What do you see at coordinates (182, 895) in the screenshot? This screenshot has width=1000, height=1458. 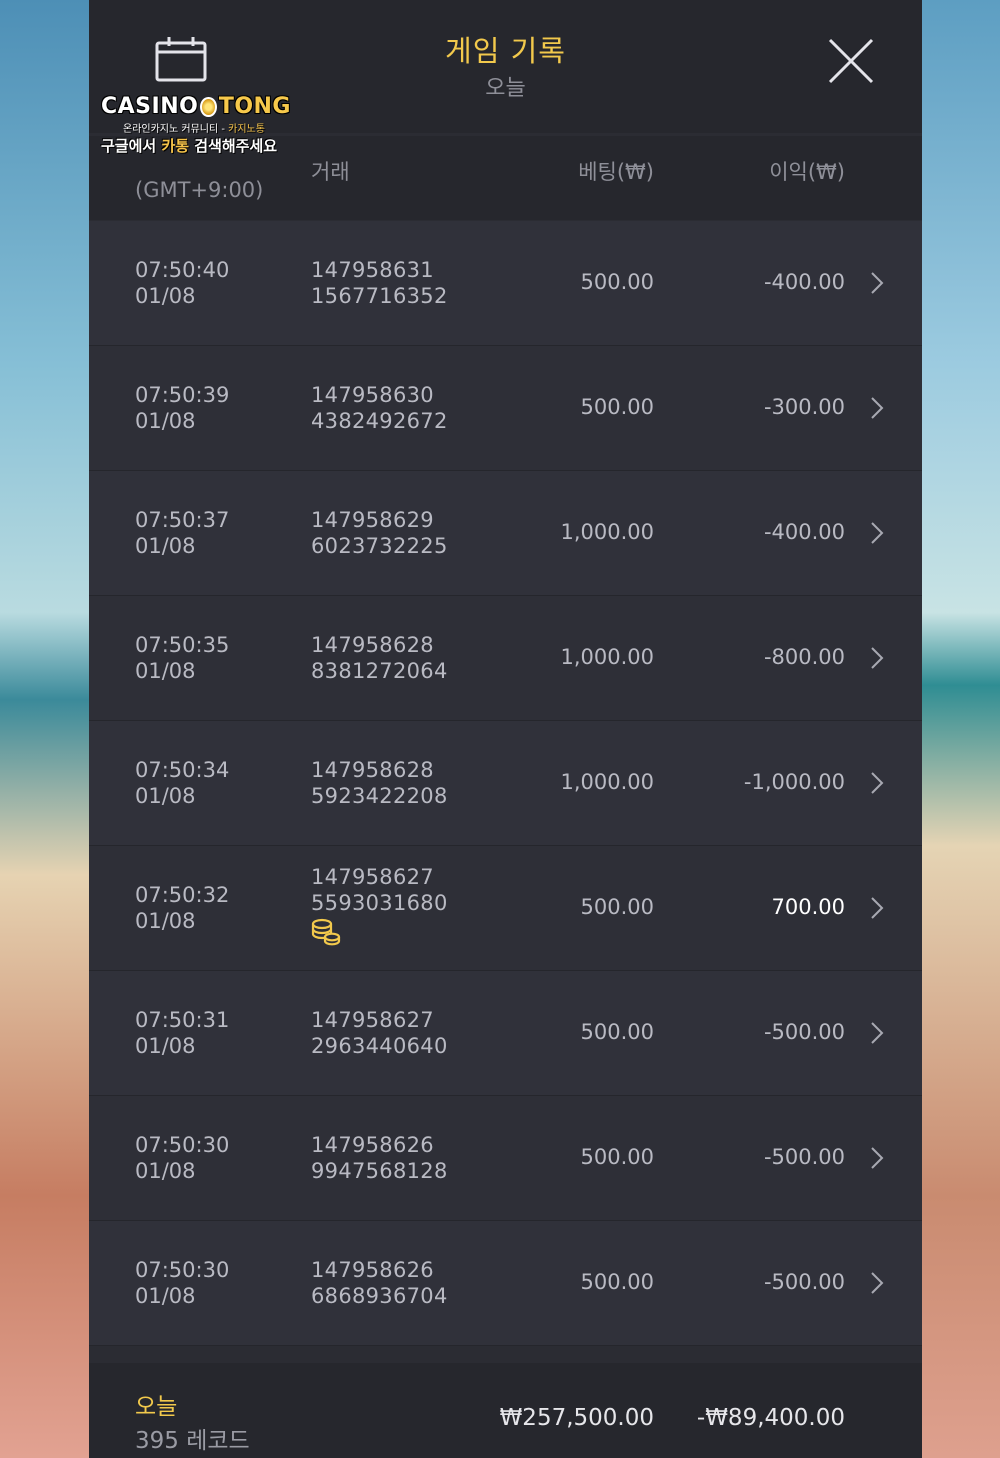 I see `time-value: 07:50:32` at bounding box center [182, 895].